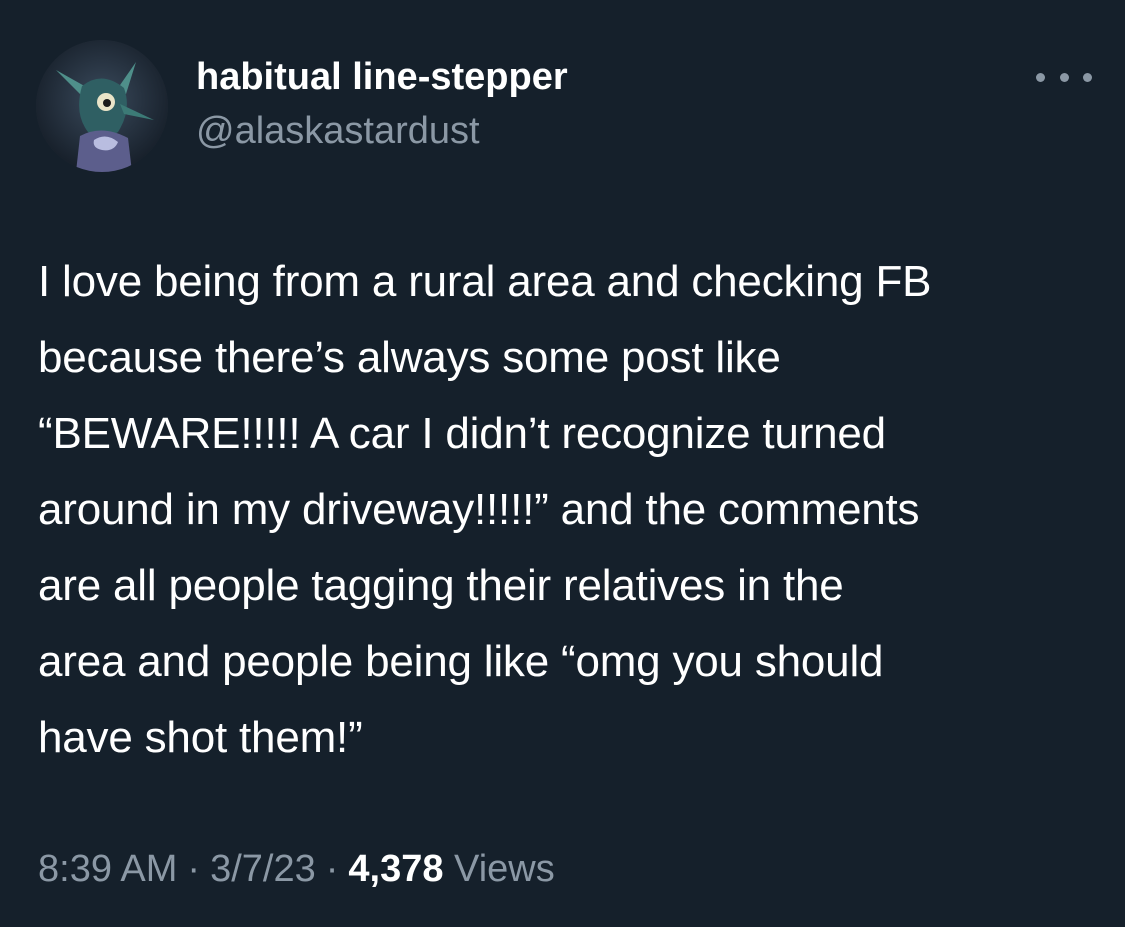 The height and width of the screenshot is (927, 1125). I want to click on tweet-metadata: 8:39 AM · 3/7/23 · 4,378 Views, so click(296, 869).